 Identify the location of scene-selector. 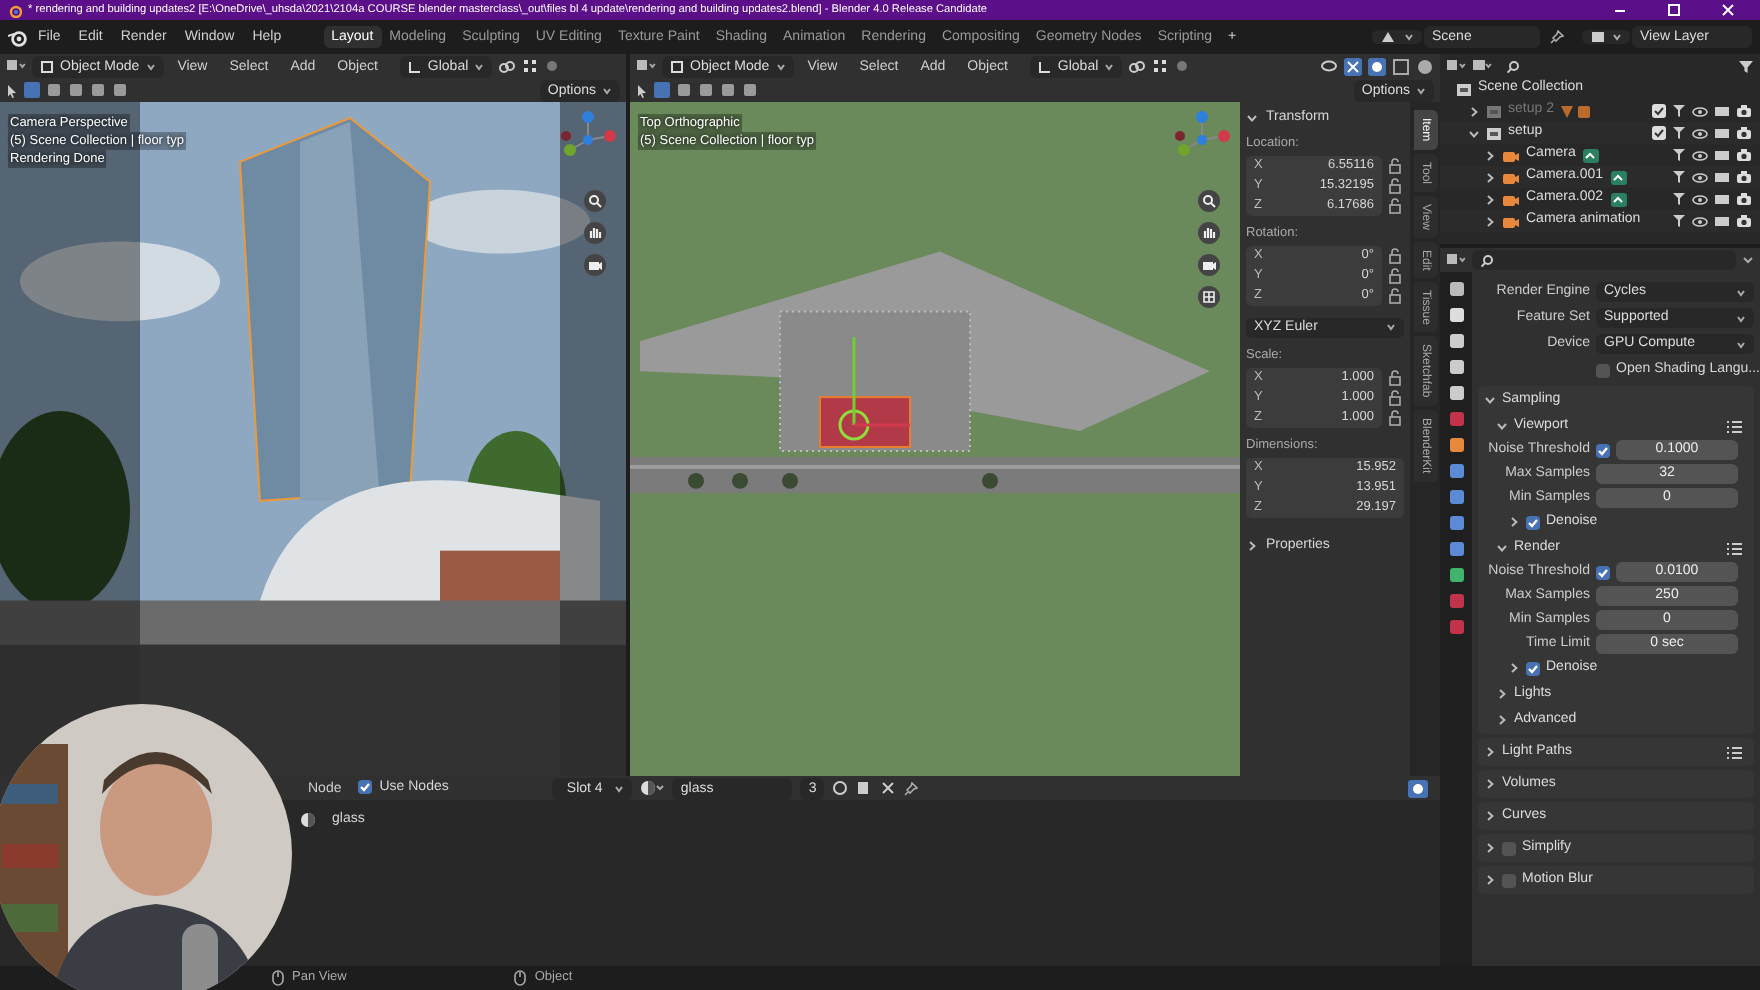
(1397, 37).